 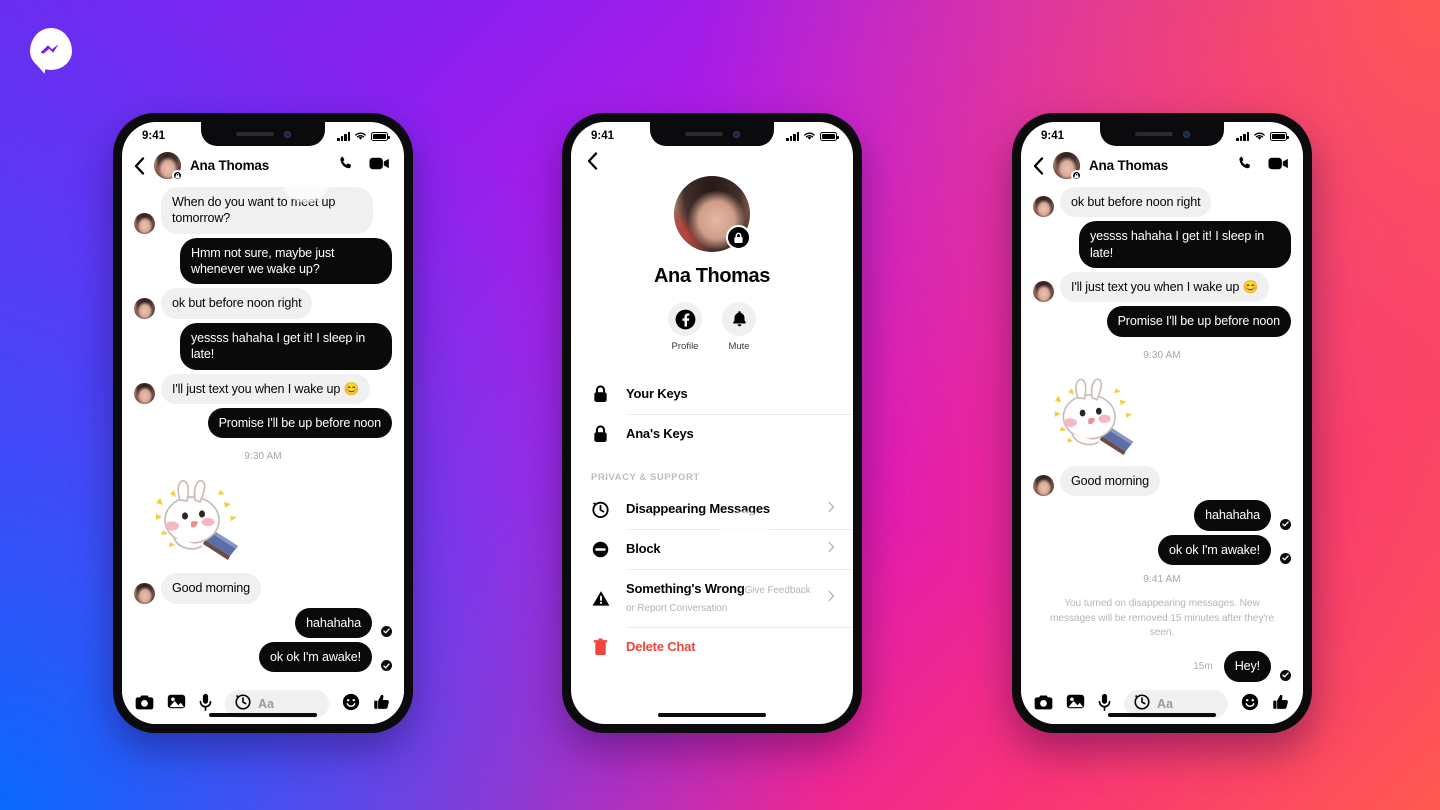 What do you see at coordinates (1162, 666) in the screenshot?
I see `ephemeral-message-row: 15m Hey!` at bounding box center [1162, 666].